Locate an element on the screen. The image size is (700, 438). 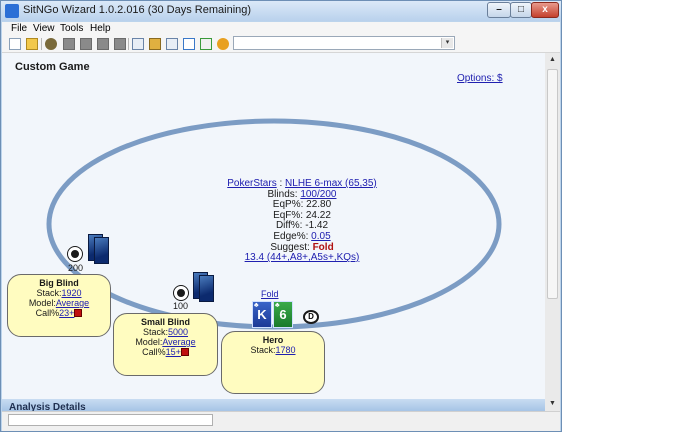
eqp-value: 22.80 is located at coordinates (319, 205).